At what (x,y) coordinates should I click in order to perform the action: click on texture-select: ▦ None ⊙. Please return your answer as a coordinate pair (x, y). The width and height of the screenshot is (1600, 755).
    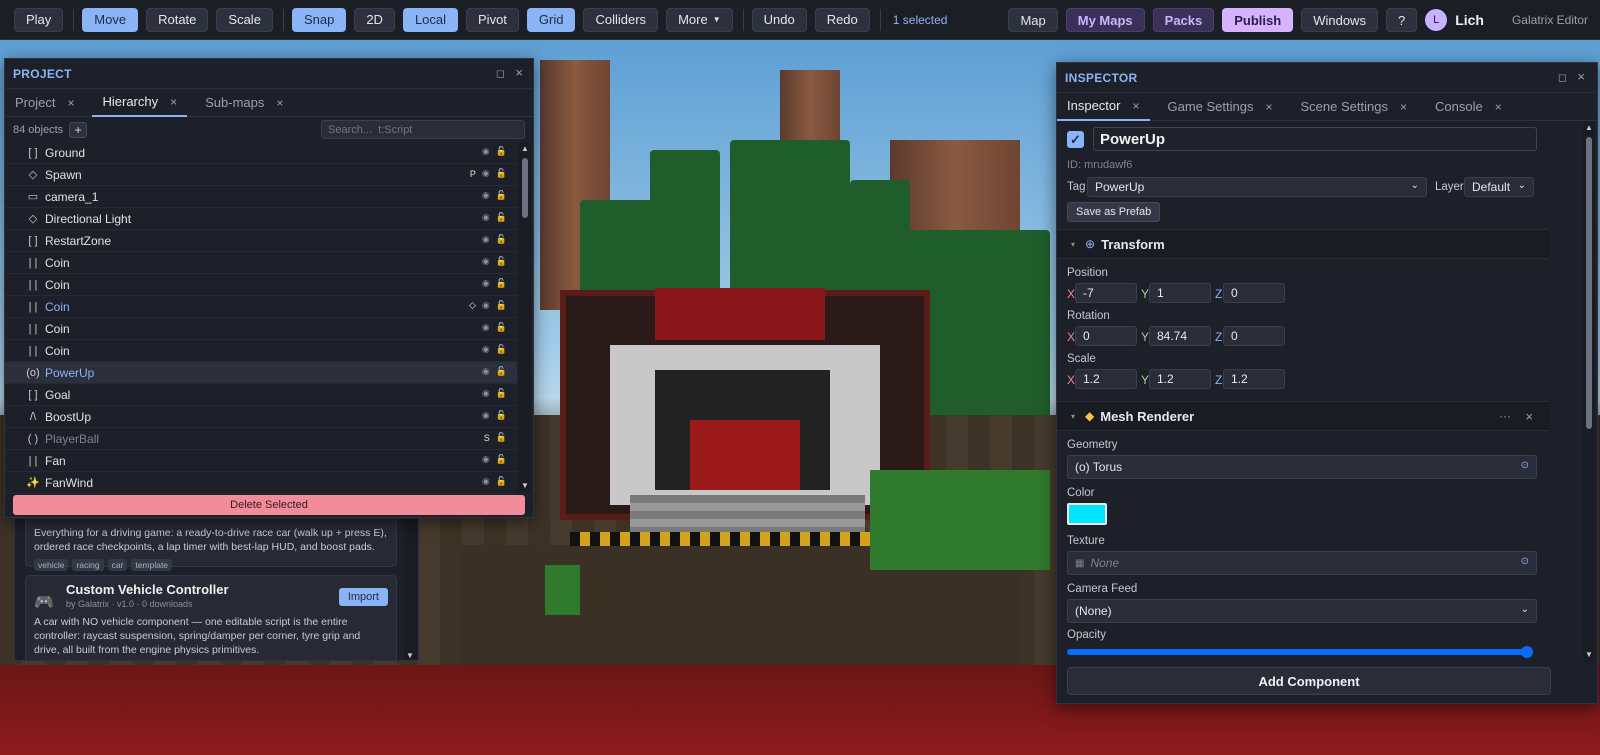
    Looking at the image, I should click on (1302, 563).